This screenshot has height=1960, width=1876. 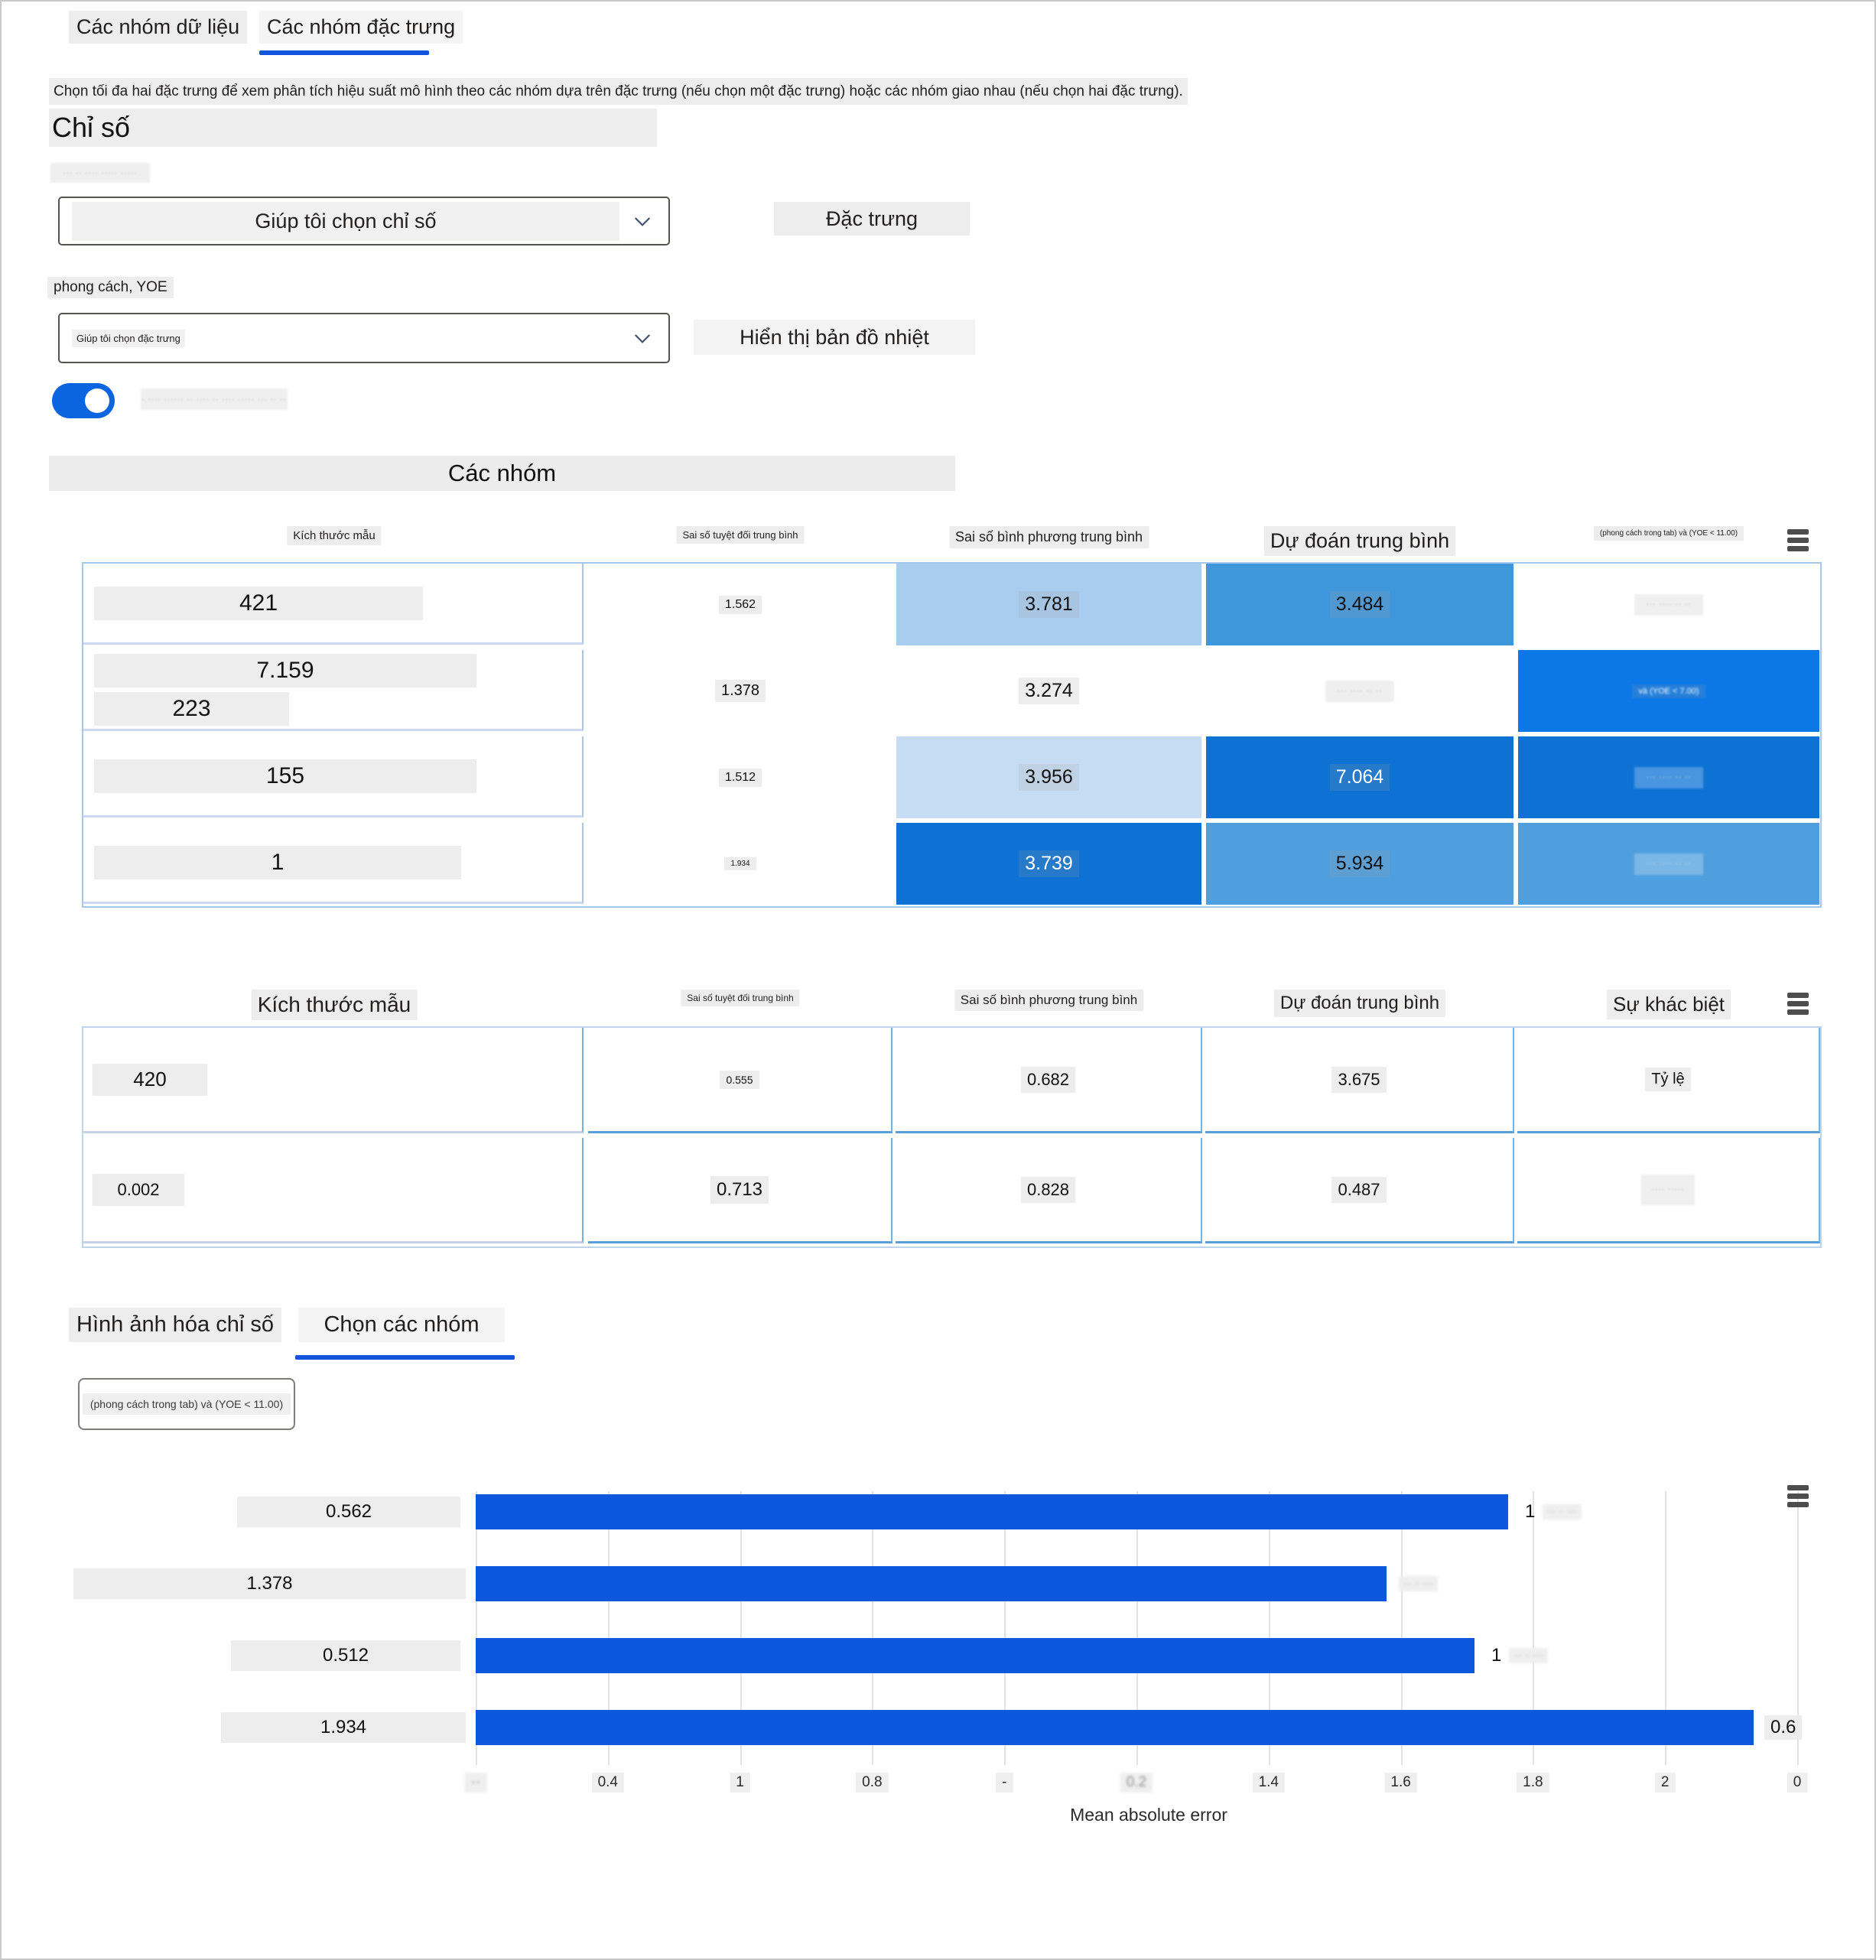 What do you see at coordinates (285, 670) in the screenshot?
I see `cohort-size-value: 7.159` at bounding box center [285, 670].